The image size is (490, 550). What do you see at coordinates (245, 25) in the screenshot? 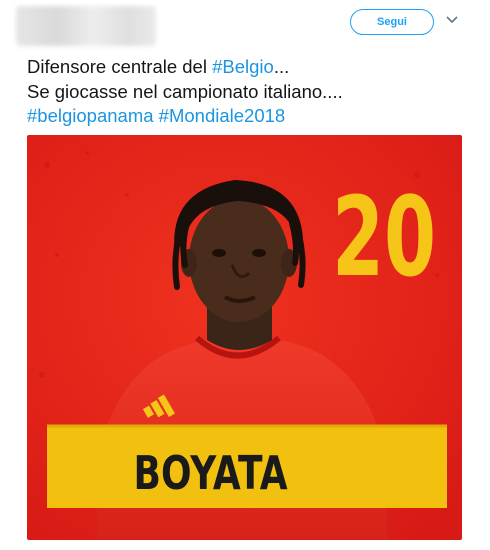
I see `tweet-header: Segui` at bounding box center [245, 25].